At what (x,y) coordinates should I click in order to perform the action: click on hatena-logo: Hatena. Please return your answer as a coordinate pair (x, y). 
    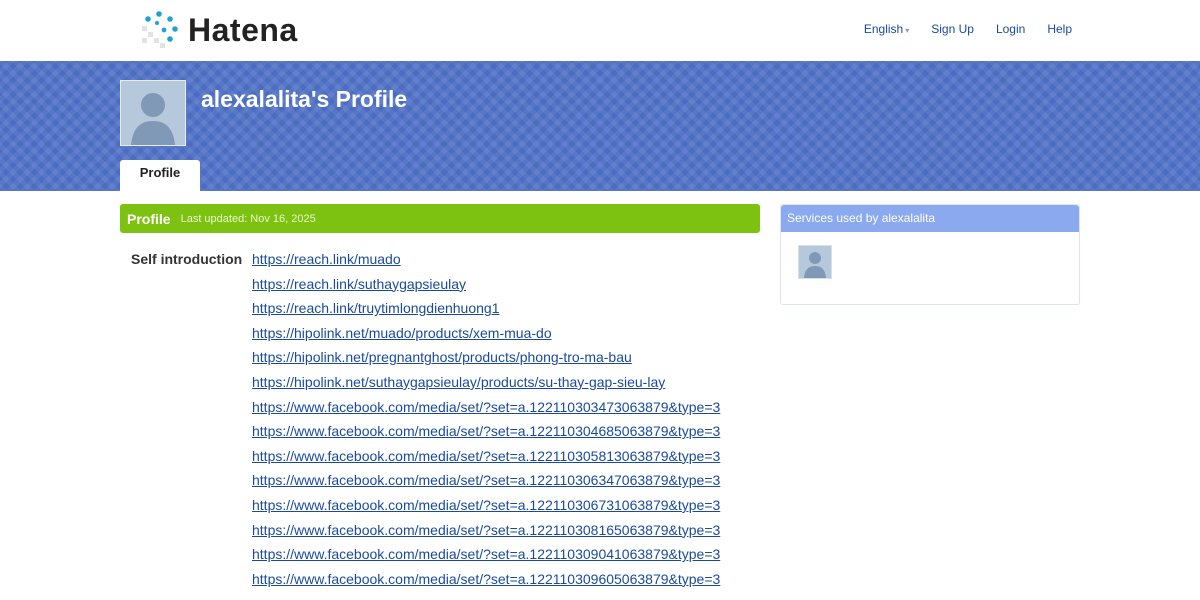
    Looking at the image, I should click on (219, 30).